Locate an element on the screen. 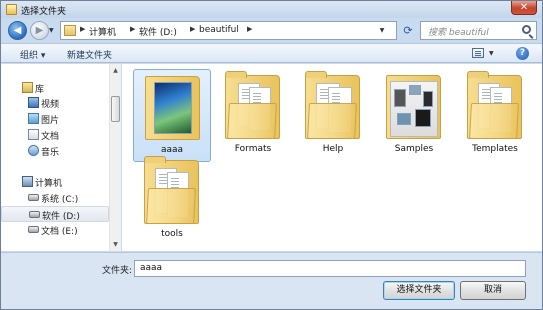  address-history-dropdown: ▼ is located at coordinates (382, 30).